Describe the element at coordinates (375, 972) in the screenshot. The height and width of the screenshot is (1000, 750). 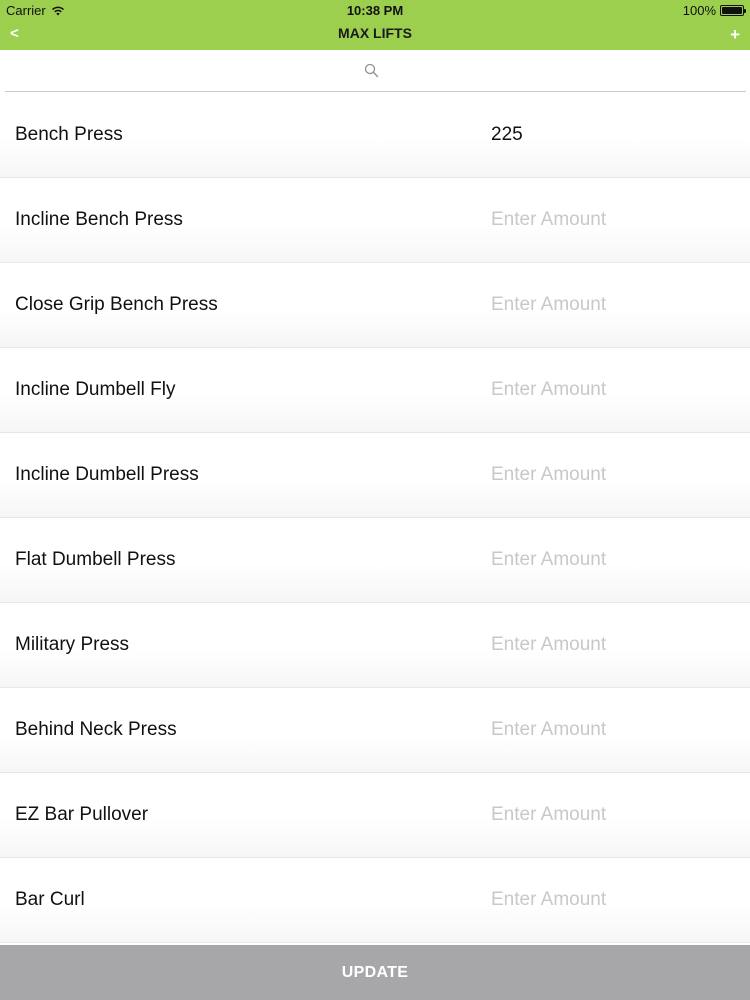
I see `update-button: UPDATE` at that location.